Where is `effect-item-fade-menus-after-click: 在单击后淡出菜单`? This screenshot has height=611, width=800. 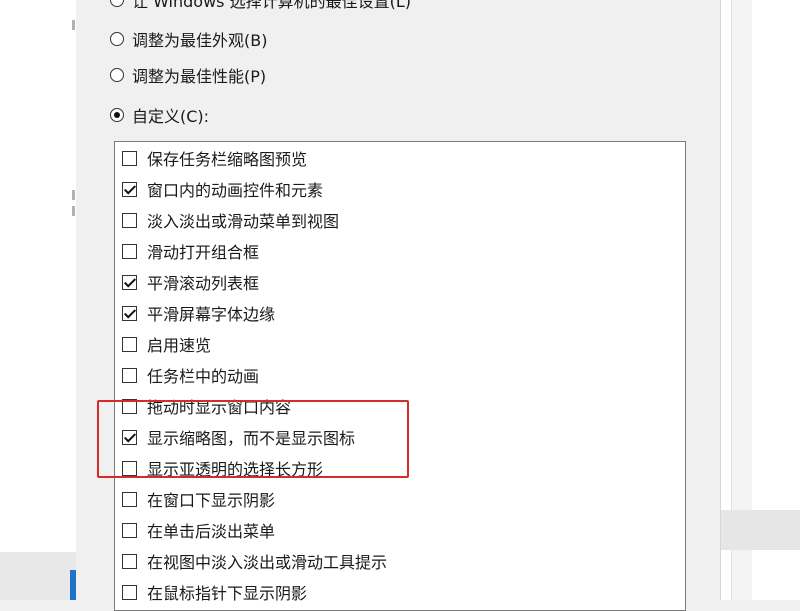
effect-item-fade-menus-after-click: 在单击后淡出菜单 is located at coordinates (198, 530).